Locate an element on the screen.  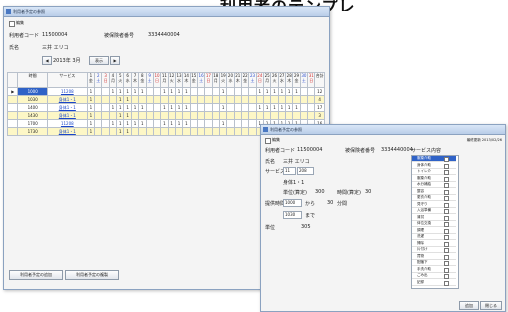
contents-item: 調理 is located at coordinates (434, 230).